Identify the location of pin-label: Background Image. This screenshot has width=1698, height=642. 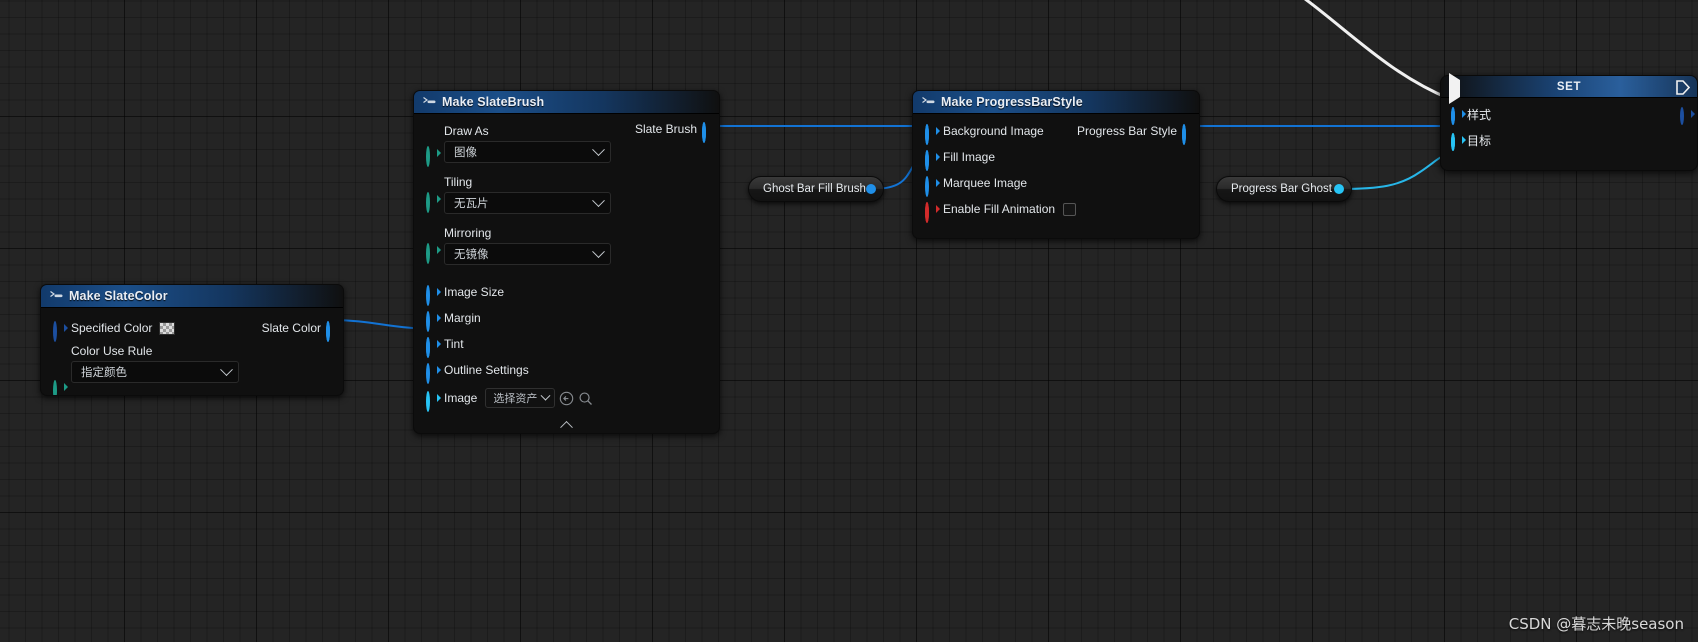
(993, 131).